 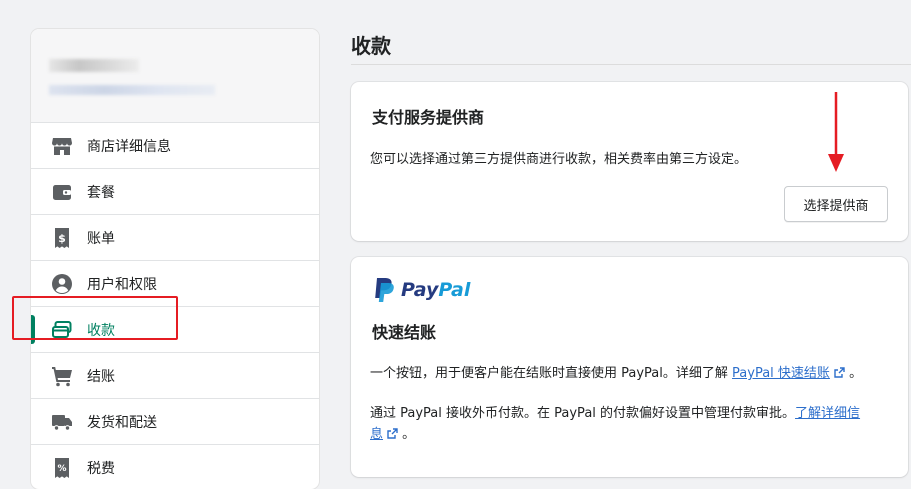 What do you see at coordinates (62, 146) in the screenshot?
I see `store-icon` at bounding box center [62, 146].